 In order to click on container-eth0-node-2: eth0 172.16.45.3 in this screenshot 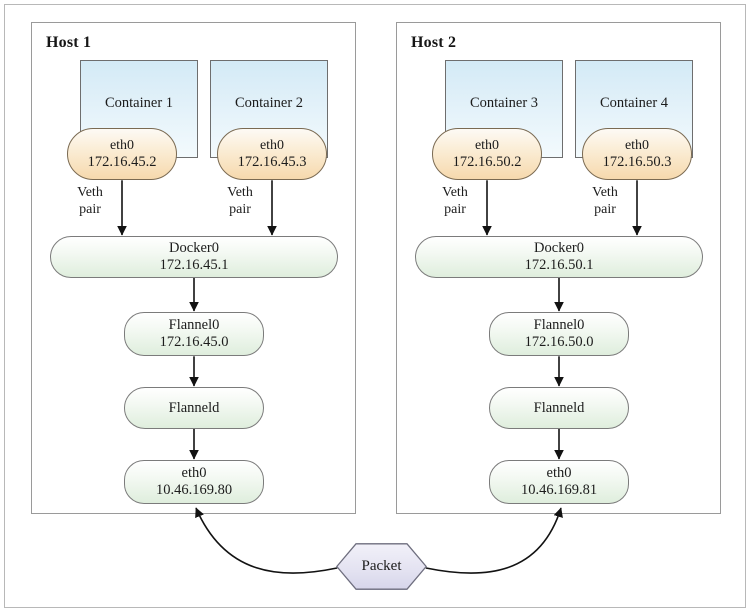, I will do `click(272, 154)`.